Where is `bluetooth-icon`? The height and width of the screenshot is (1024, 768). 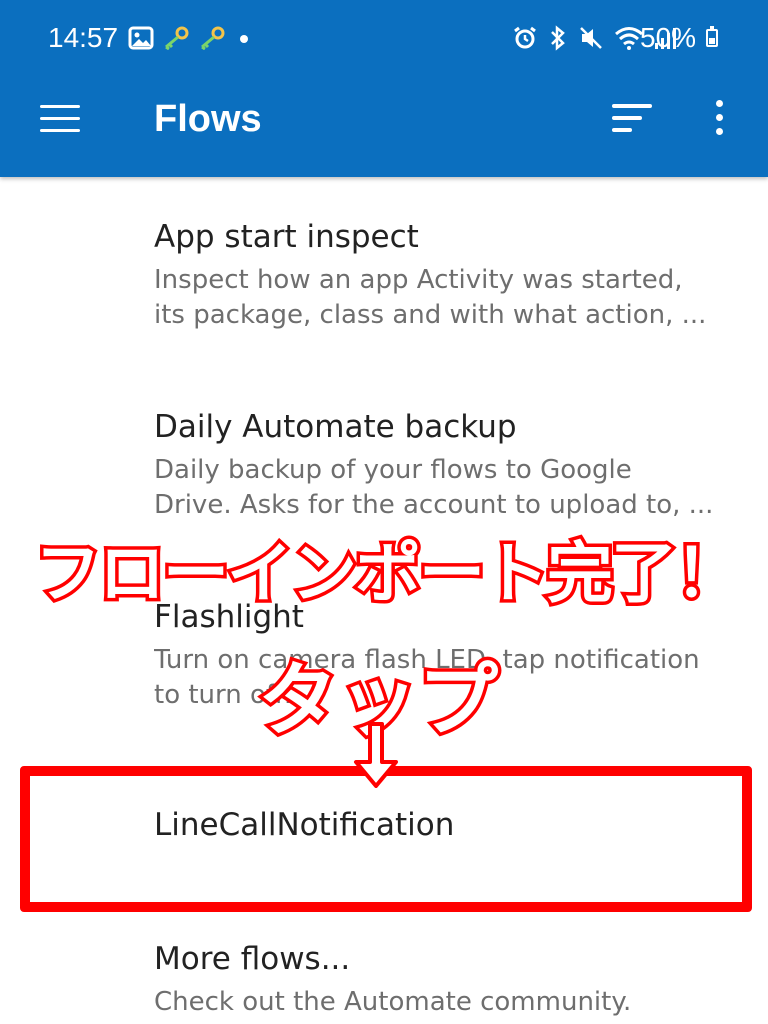 bluetooth-icon is located at coordinates (558, 38).